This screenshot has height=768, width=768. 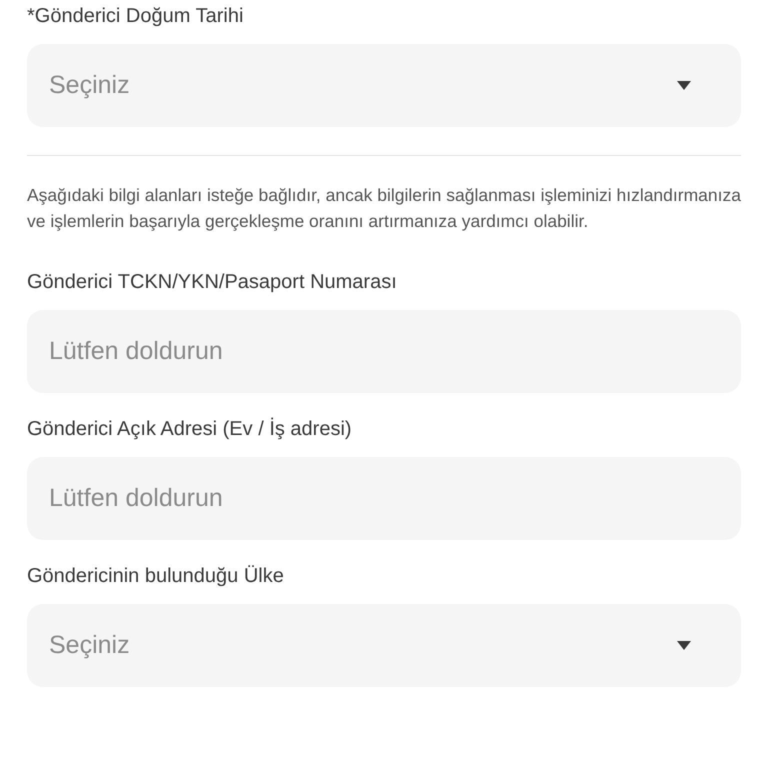 I want to click on field-label: Gönderici Açık Adresi (Ev / İş adresi), so click(x=190, y=429).